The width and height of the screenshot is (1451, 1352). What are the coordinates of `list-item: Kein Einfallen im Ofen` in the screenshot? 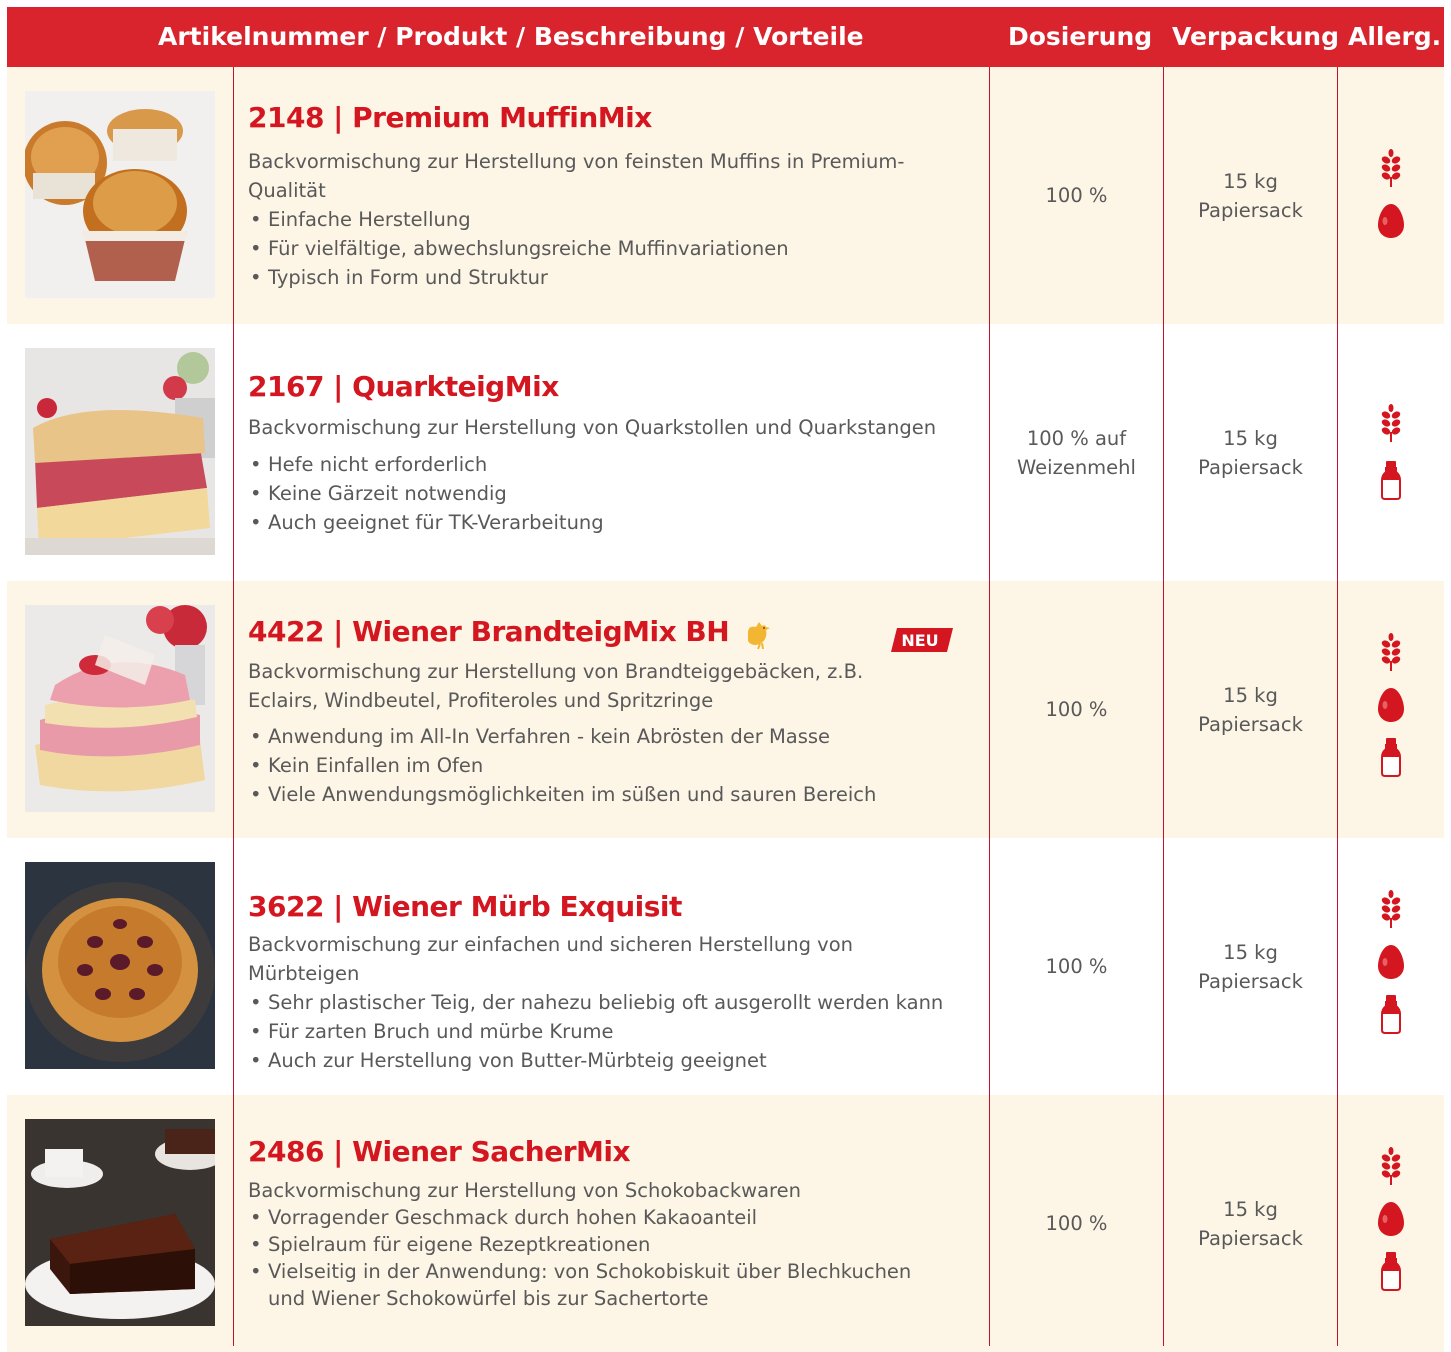 It's located at (598, 765).